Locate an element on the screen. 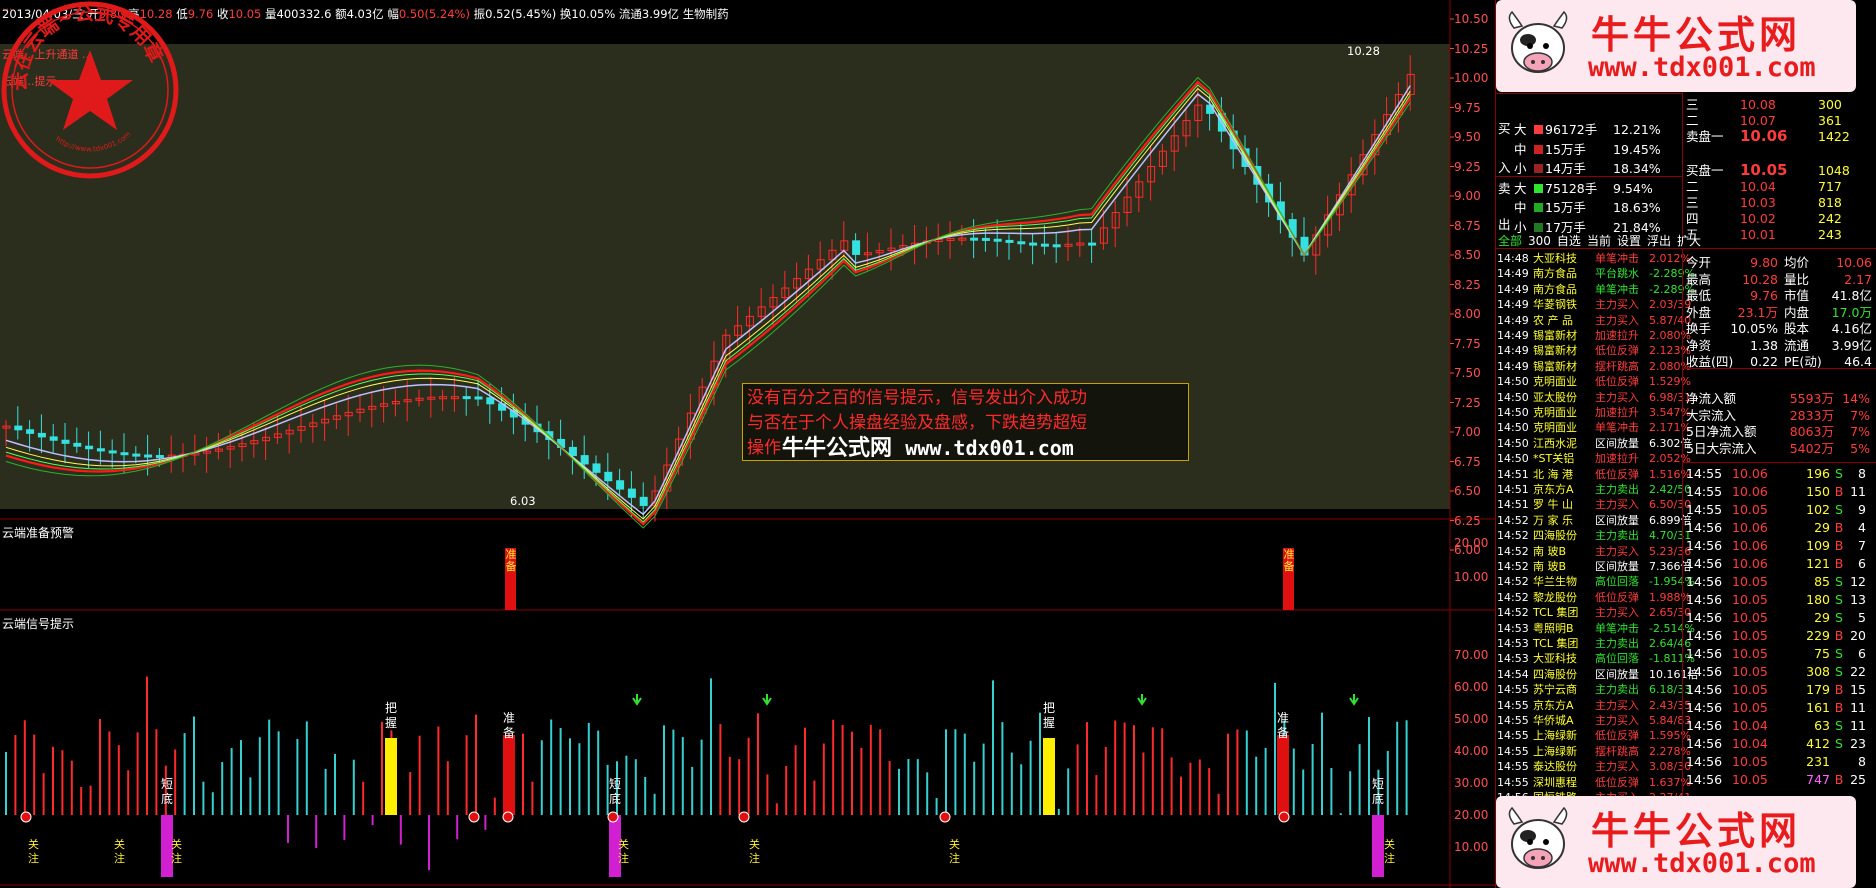 This screenshot has width=1876, height=888. chg-value: 0.50(5.24%) is located at coordinates (434, 14).